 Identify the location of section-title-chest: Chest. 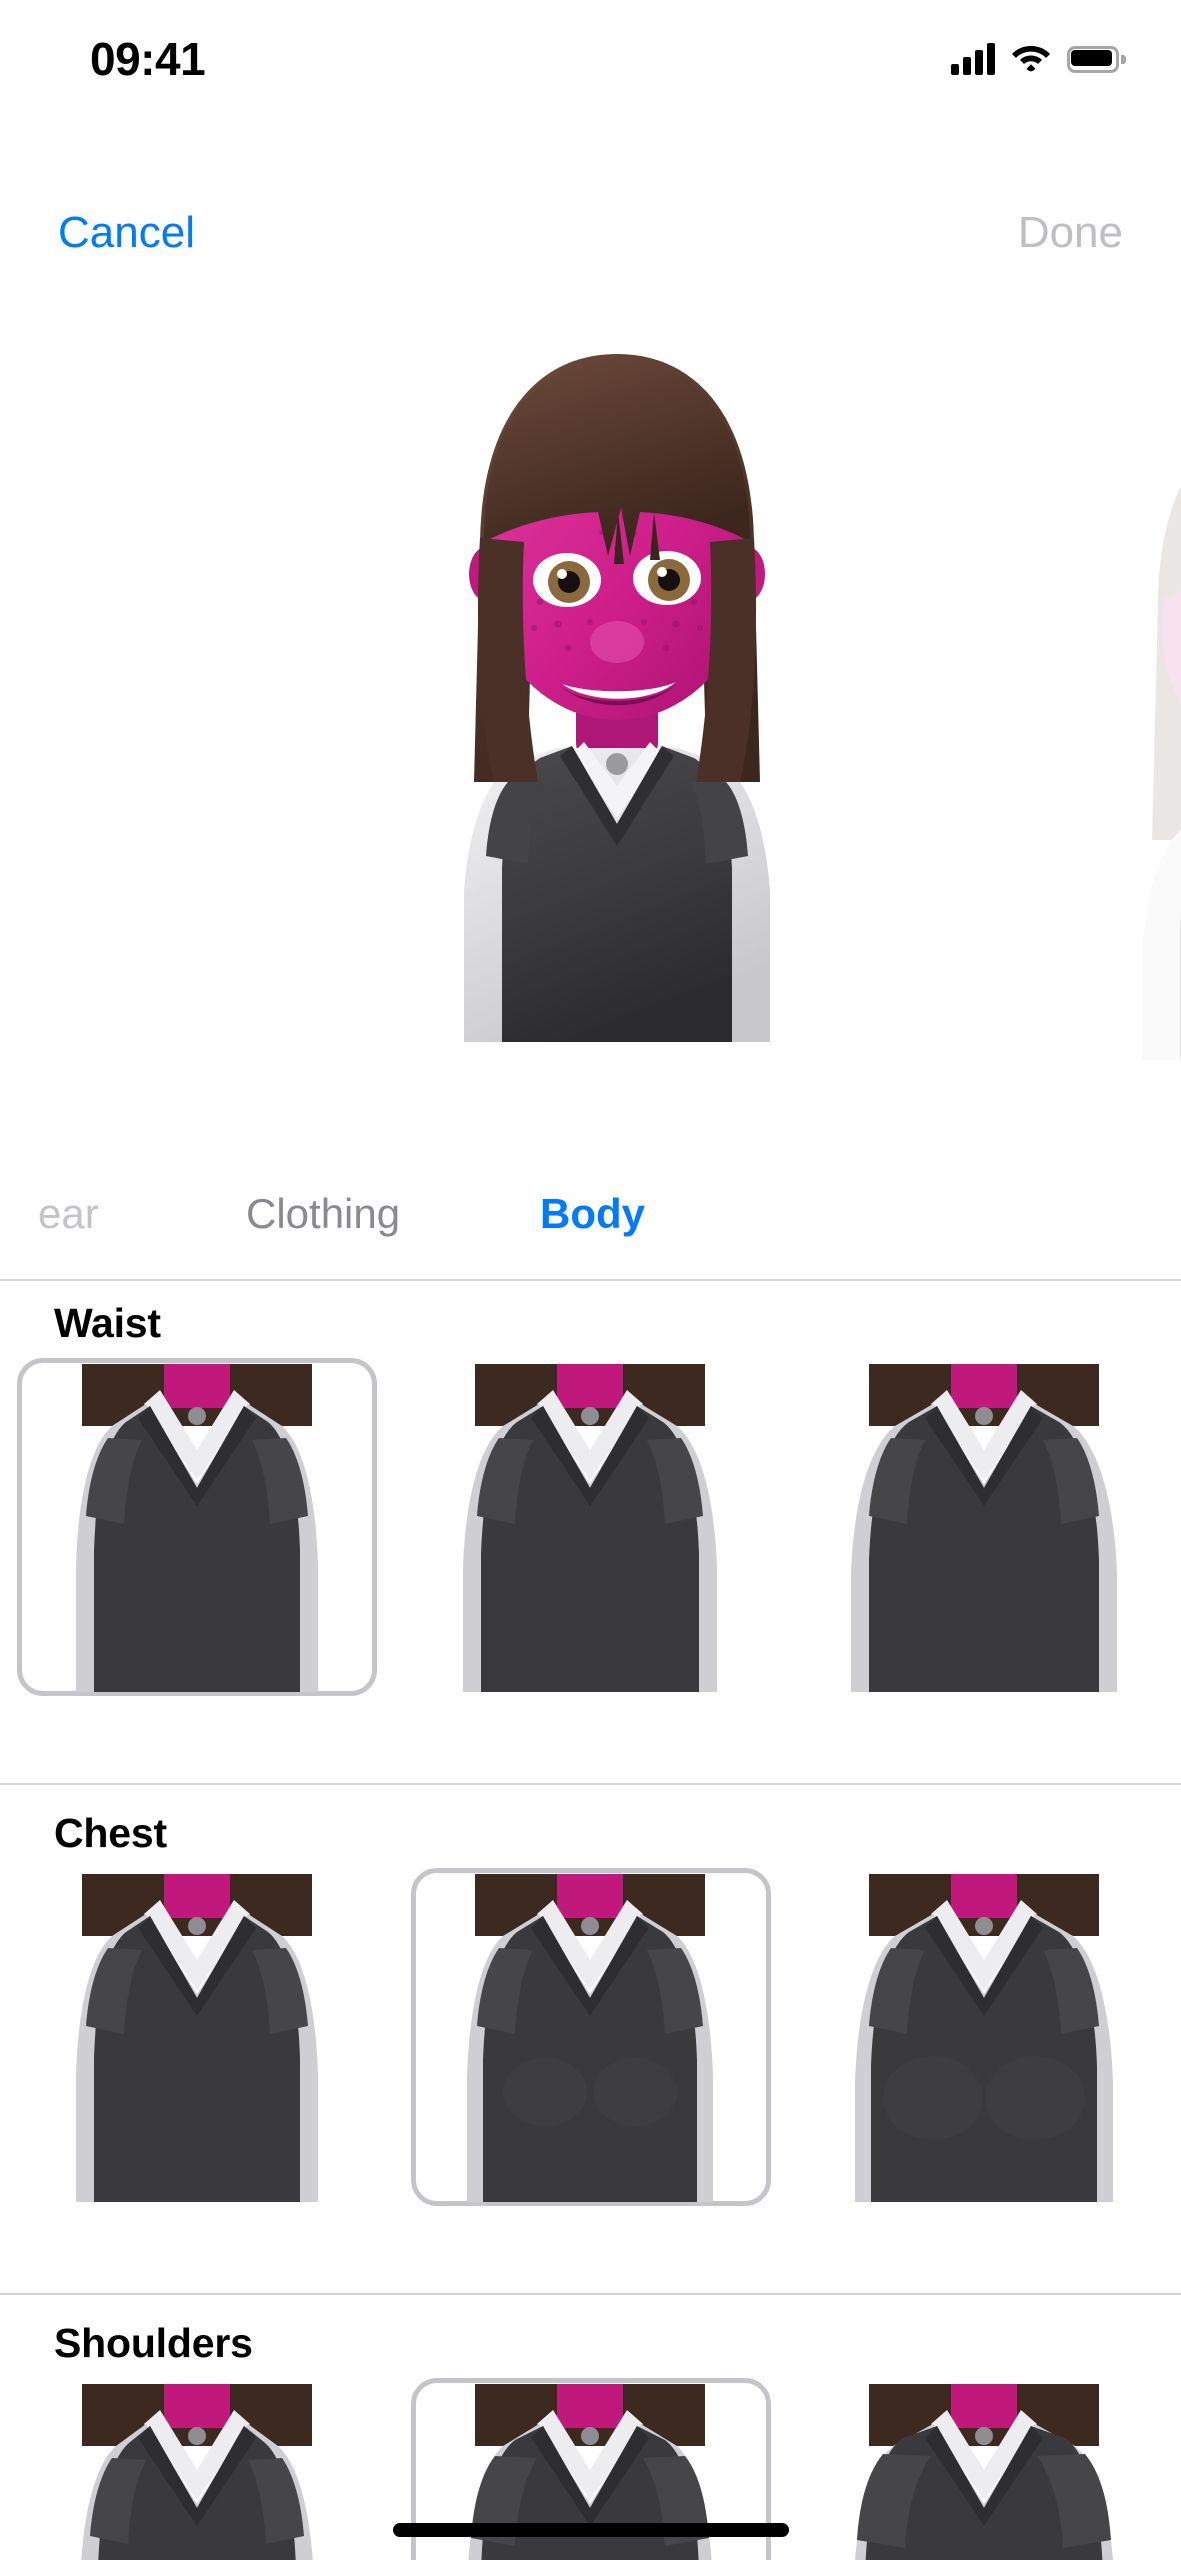
(110, 1833).